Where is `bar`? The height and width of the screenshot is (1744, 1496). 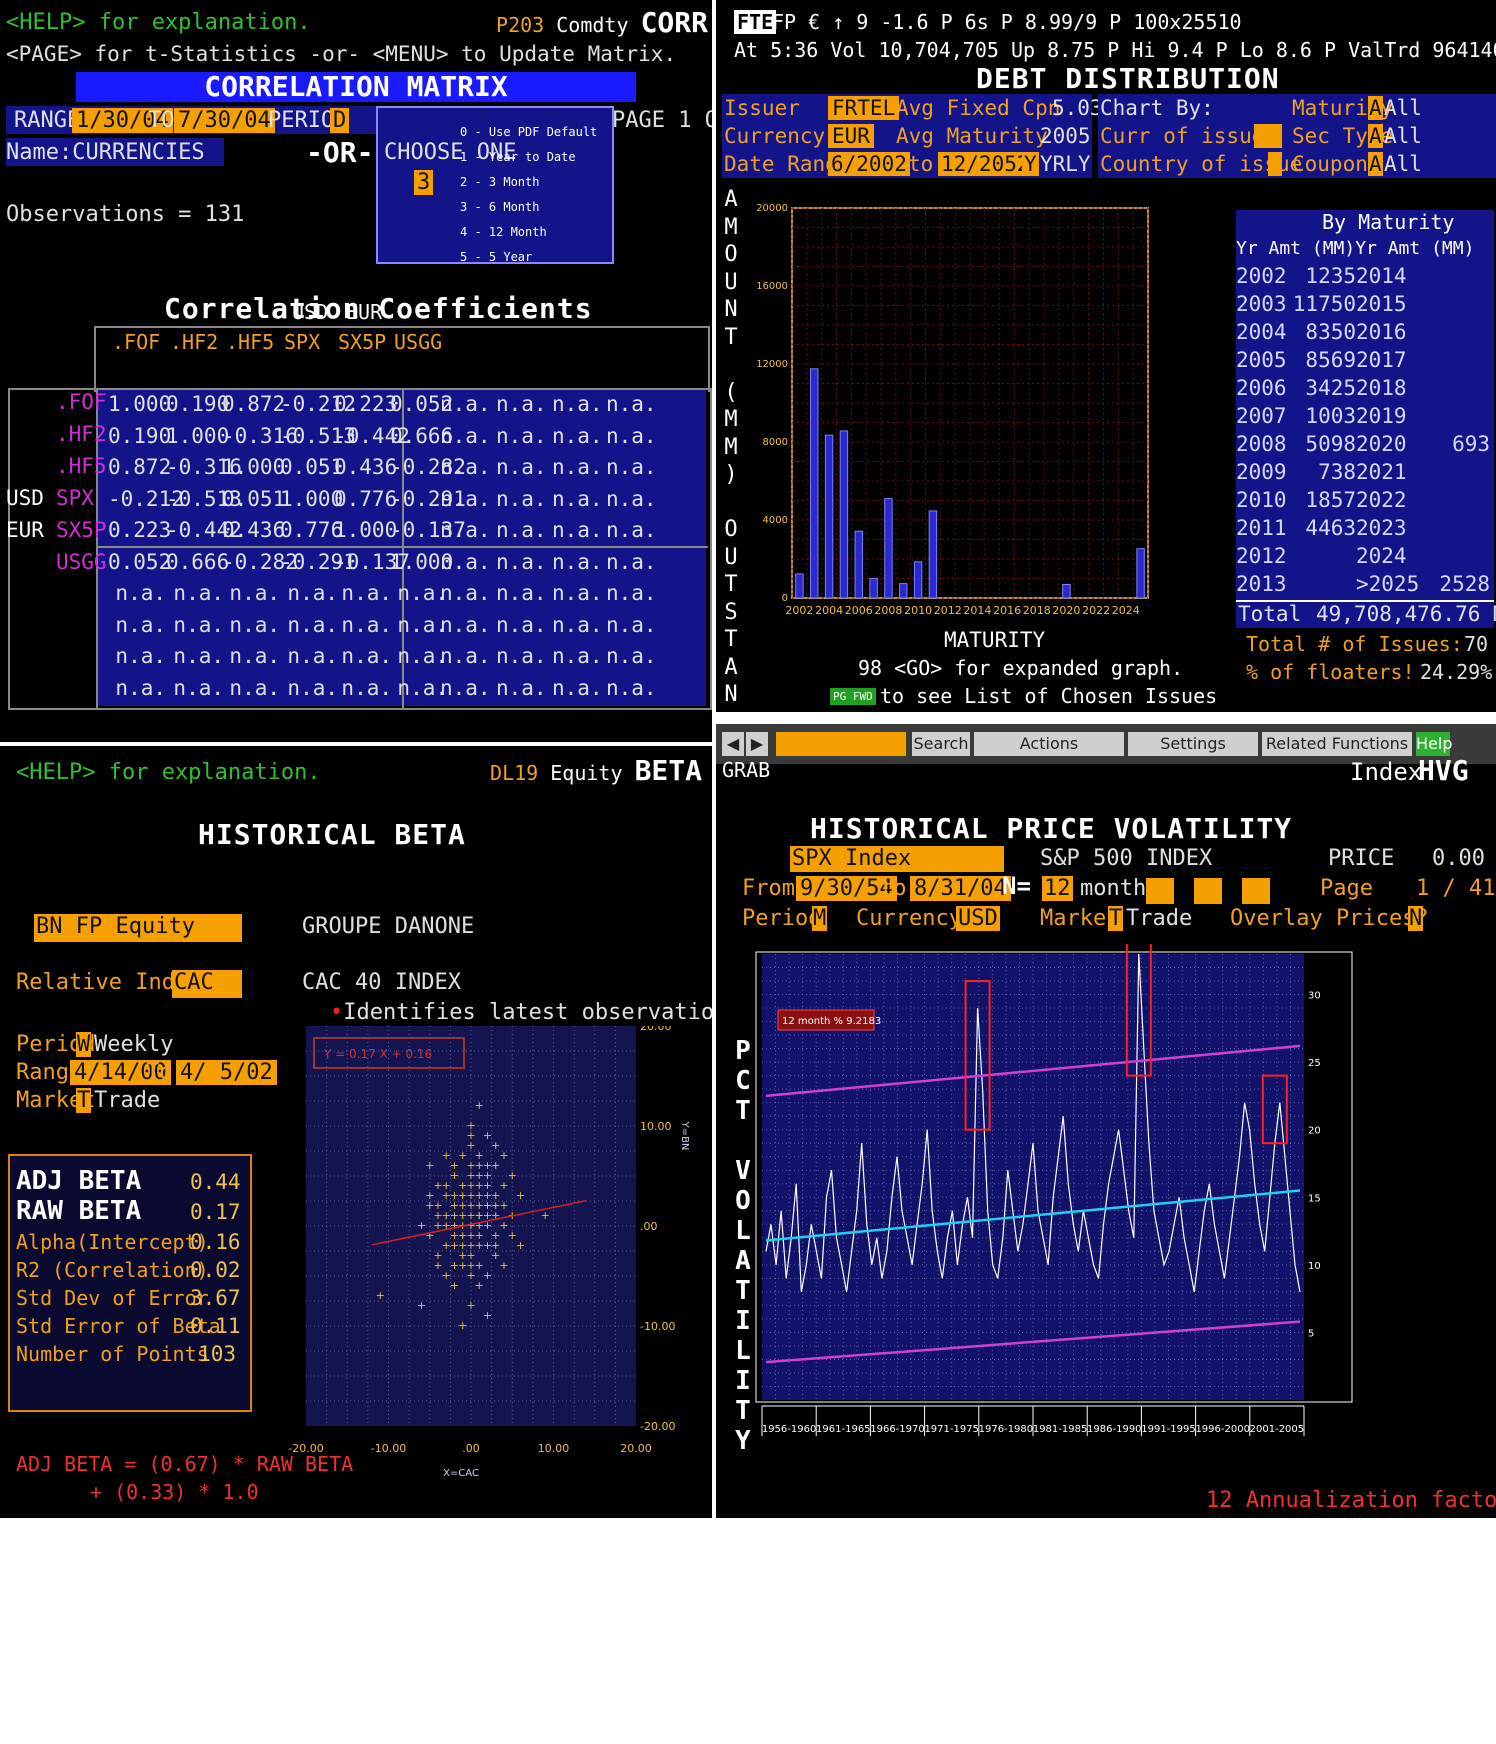
bar is located at coordinates (814, 483).